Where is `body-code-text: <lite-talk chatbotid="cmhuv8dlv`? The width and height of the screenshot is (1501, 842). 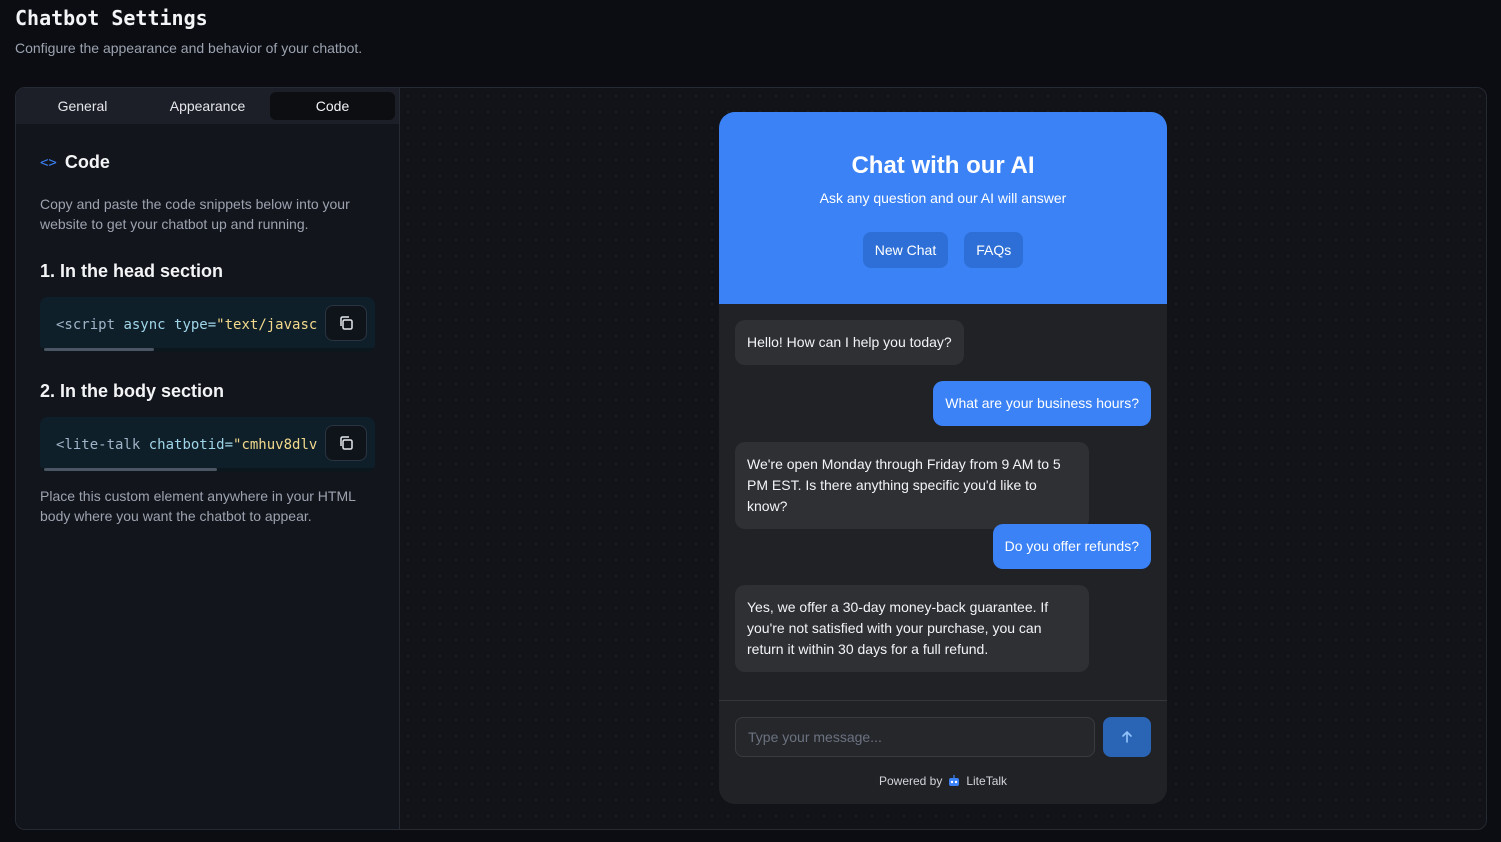
body-code-text: <lite-talk chatbotid="cmhuv8dlv is located at coordinates (187, 445).